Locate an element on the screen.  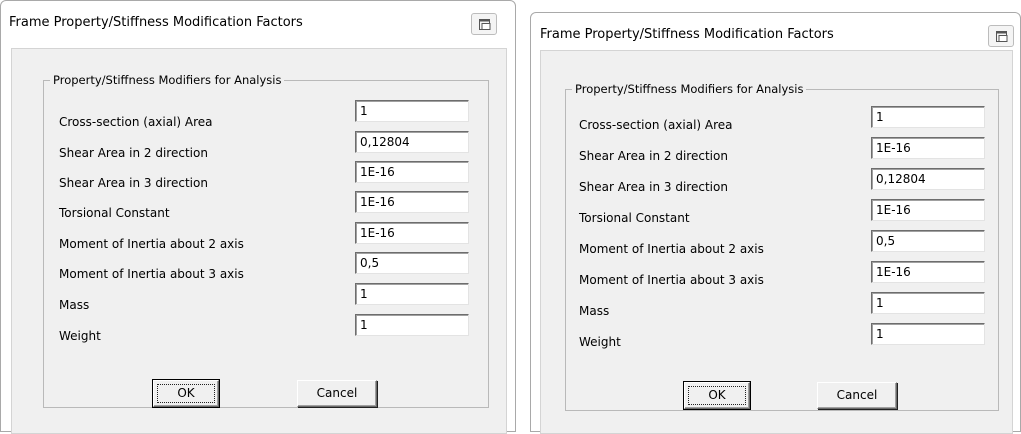
input-shear-area-3: 1E-16 is located at coordinates (412, 172).